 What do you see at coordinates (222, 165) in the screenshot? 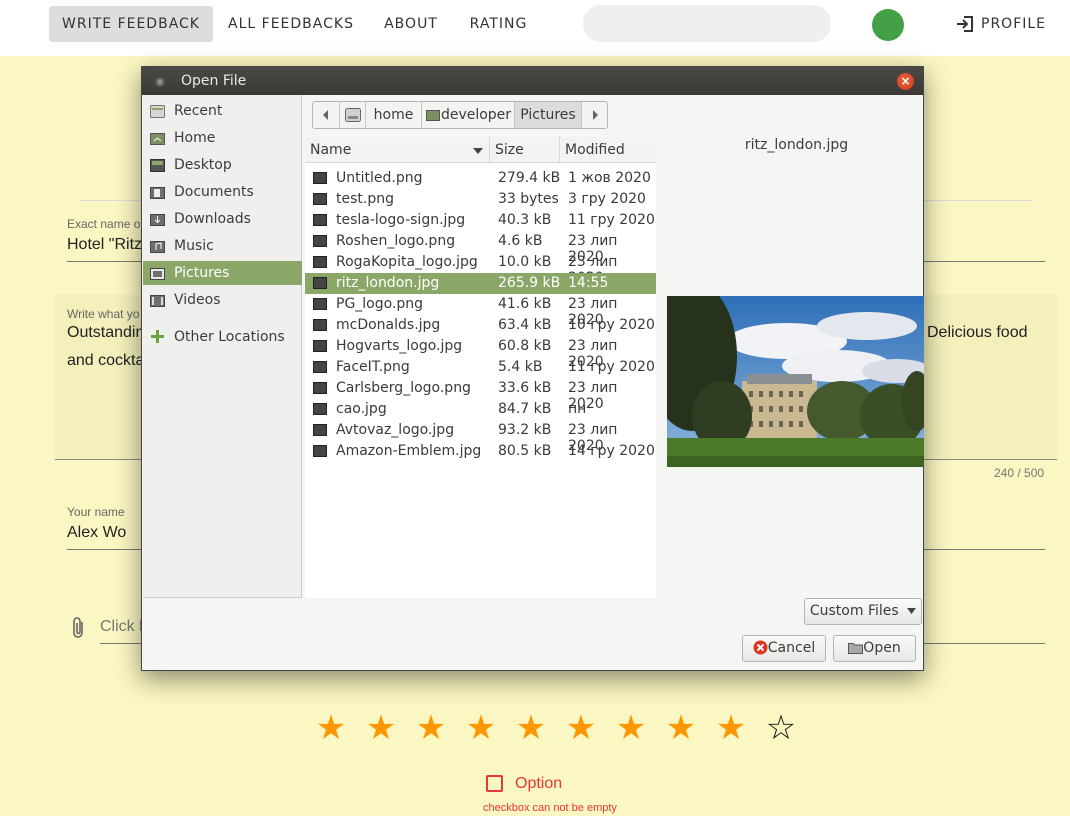
I see `sidebar-item-desktop: Desktop` at bounding box center [222, 165].